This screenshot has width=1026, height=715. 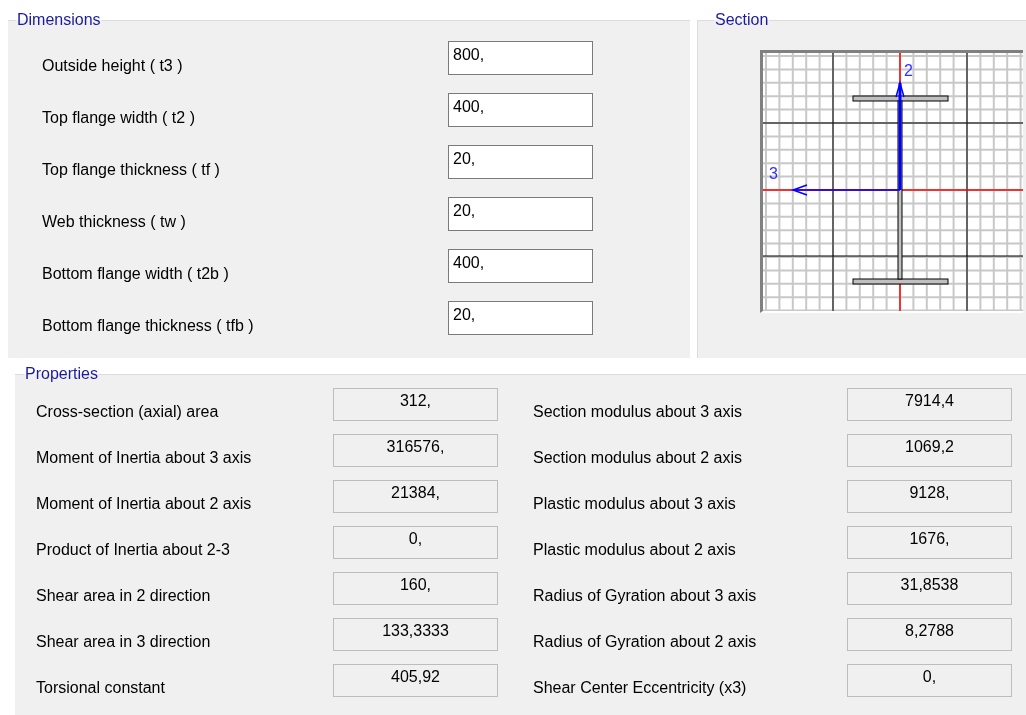 What do you see at coordinates (124, 595) in the screenshot?
I see `property-label: Shear area in 2 direction` at bounding box center [124, 595].